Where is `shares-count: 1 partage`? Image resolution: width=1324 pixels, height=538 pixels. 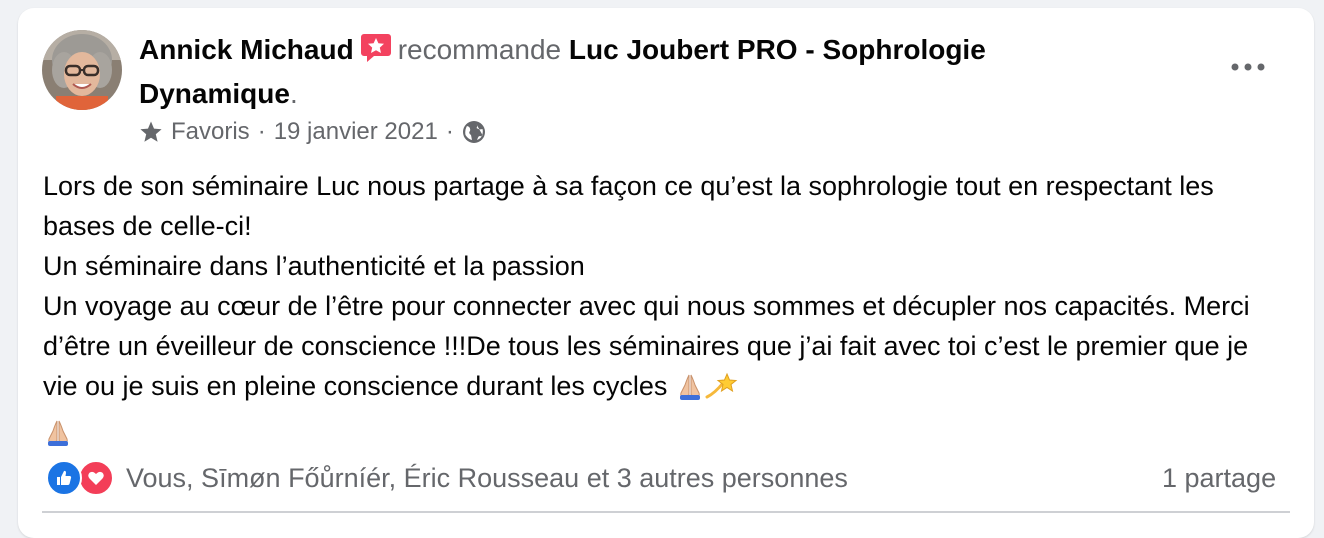
shares-count: 1 partage is located at coordinates (1219, 478).